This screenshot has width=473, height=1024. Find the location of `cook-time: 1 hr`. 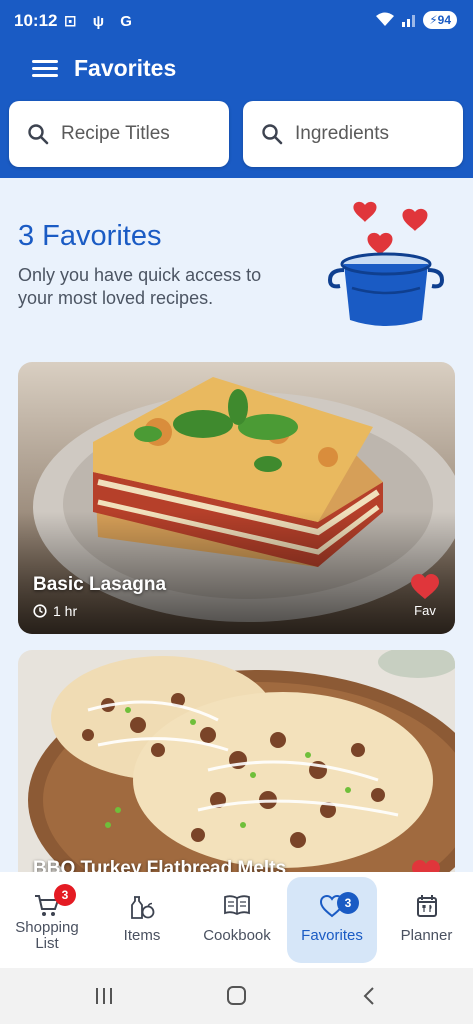

cook-time: 1 hr is located at coordinates (55, 611).